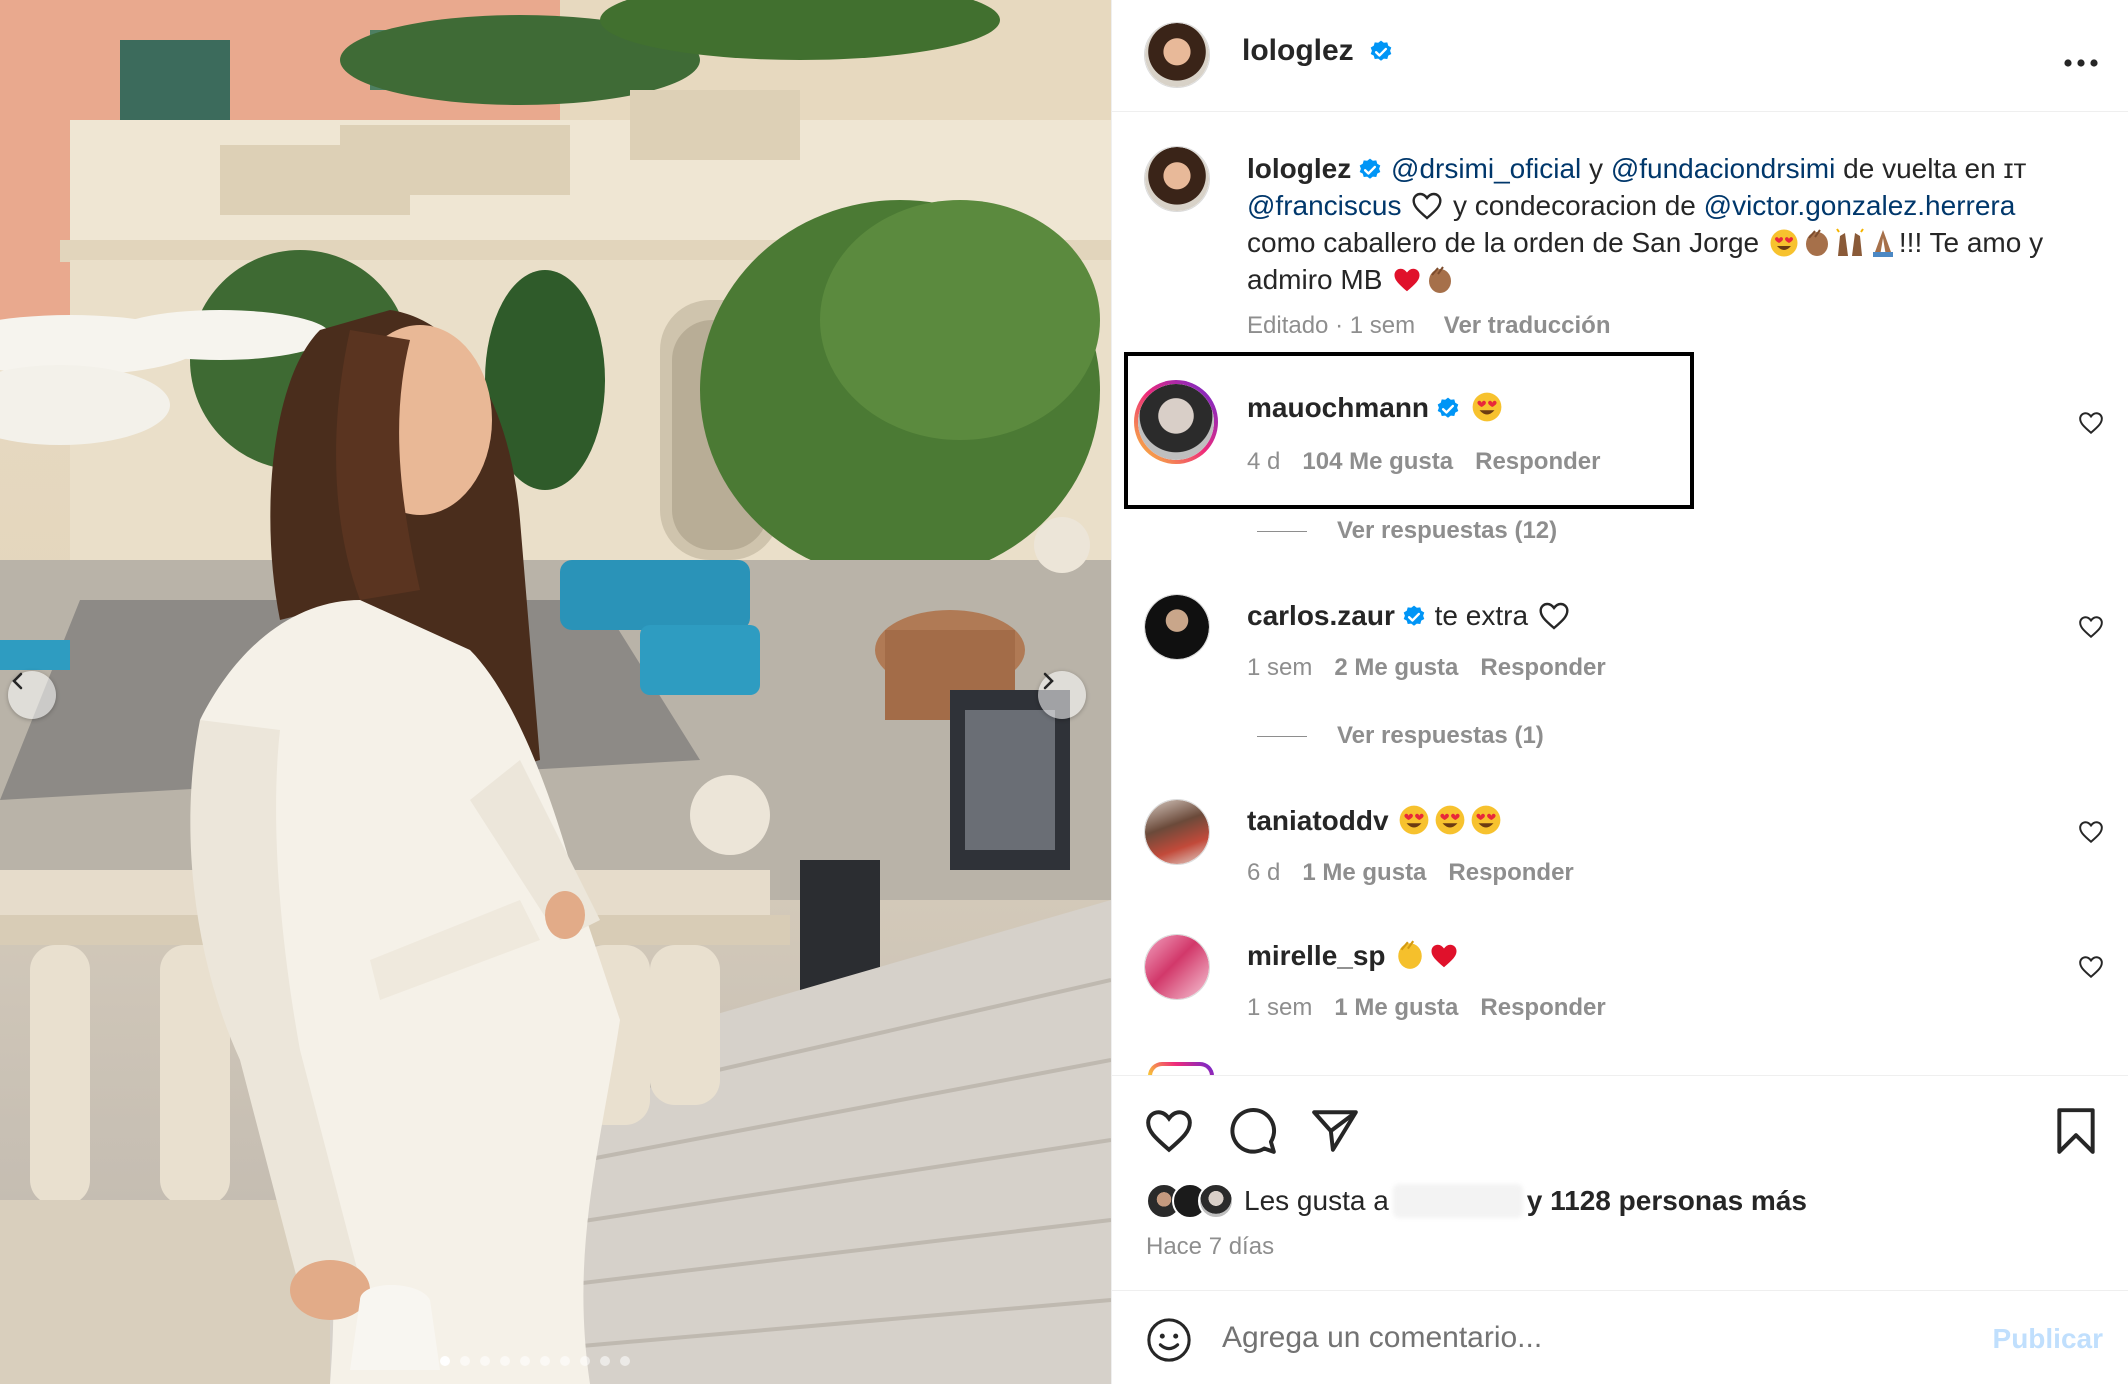 This screenshot has height=1384, width=2128. Describe the element at coordinates (1298, 50) in the screenshot. I see `author-username-text: lologlez` at that location.